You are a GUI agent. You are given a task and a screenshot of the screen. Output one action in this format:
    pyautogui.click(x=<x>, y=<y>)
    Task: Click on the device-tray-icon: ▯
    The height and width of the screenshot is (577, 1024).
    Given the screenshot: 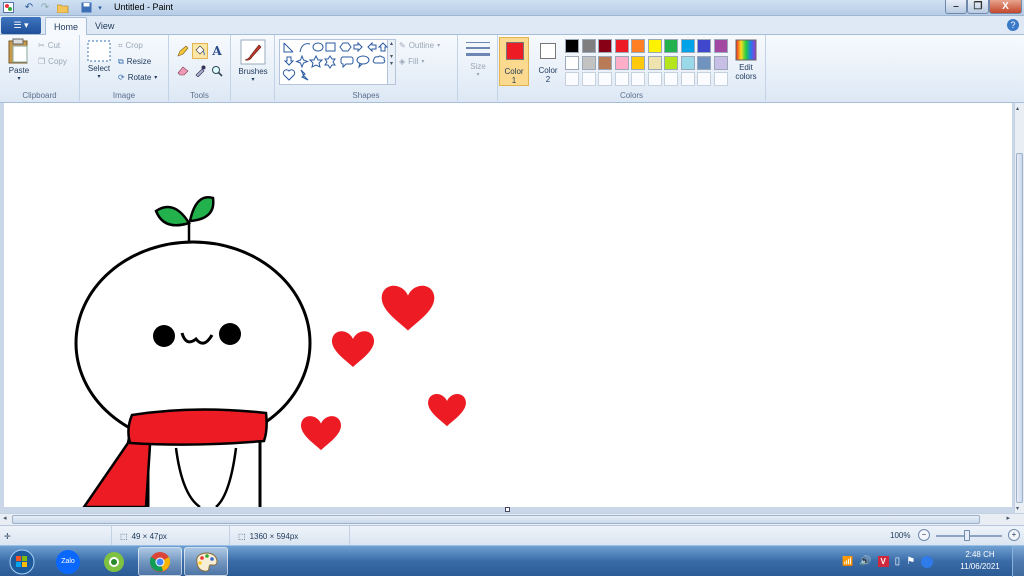 What is the action you would take?
    pyautogui.click(x=898, y=561)
    